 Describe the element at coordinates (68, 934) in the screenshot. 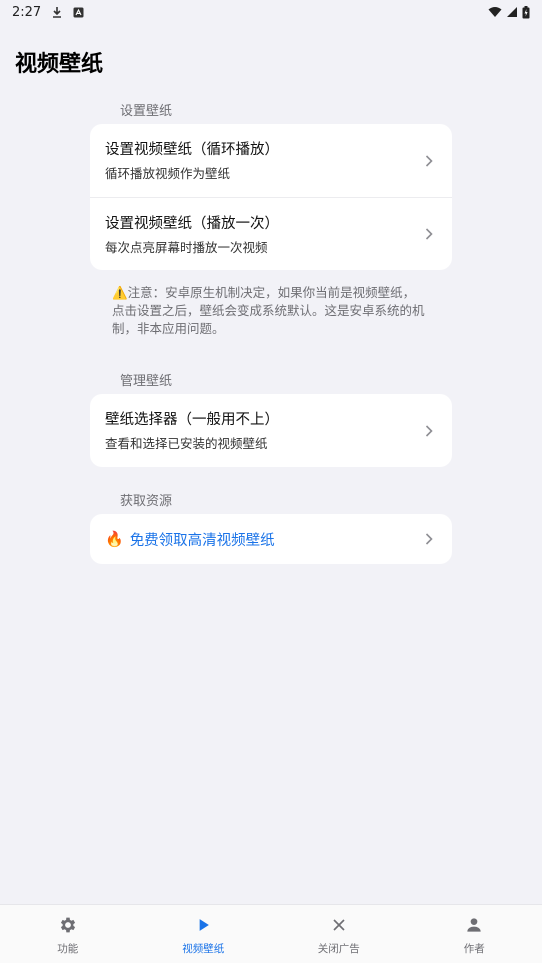

I see `tab-features: 功能` at that location.